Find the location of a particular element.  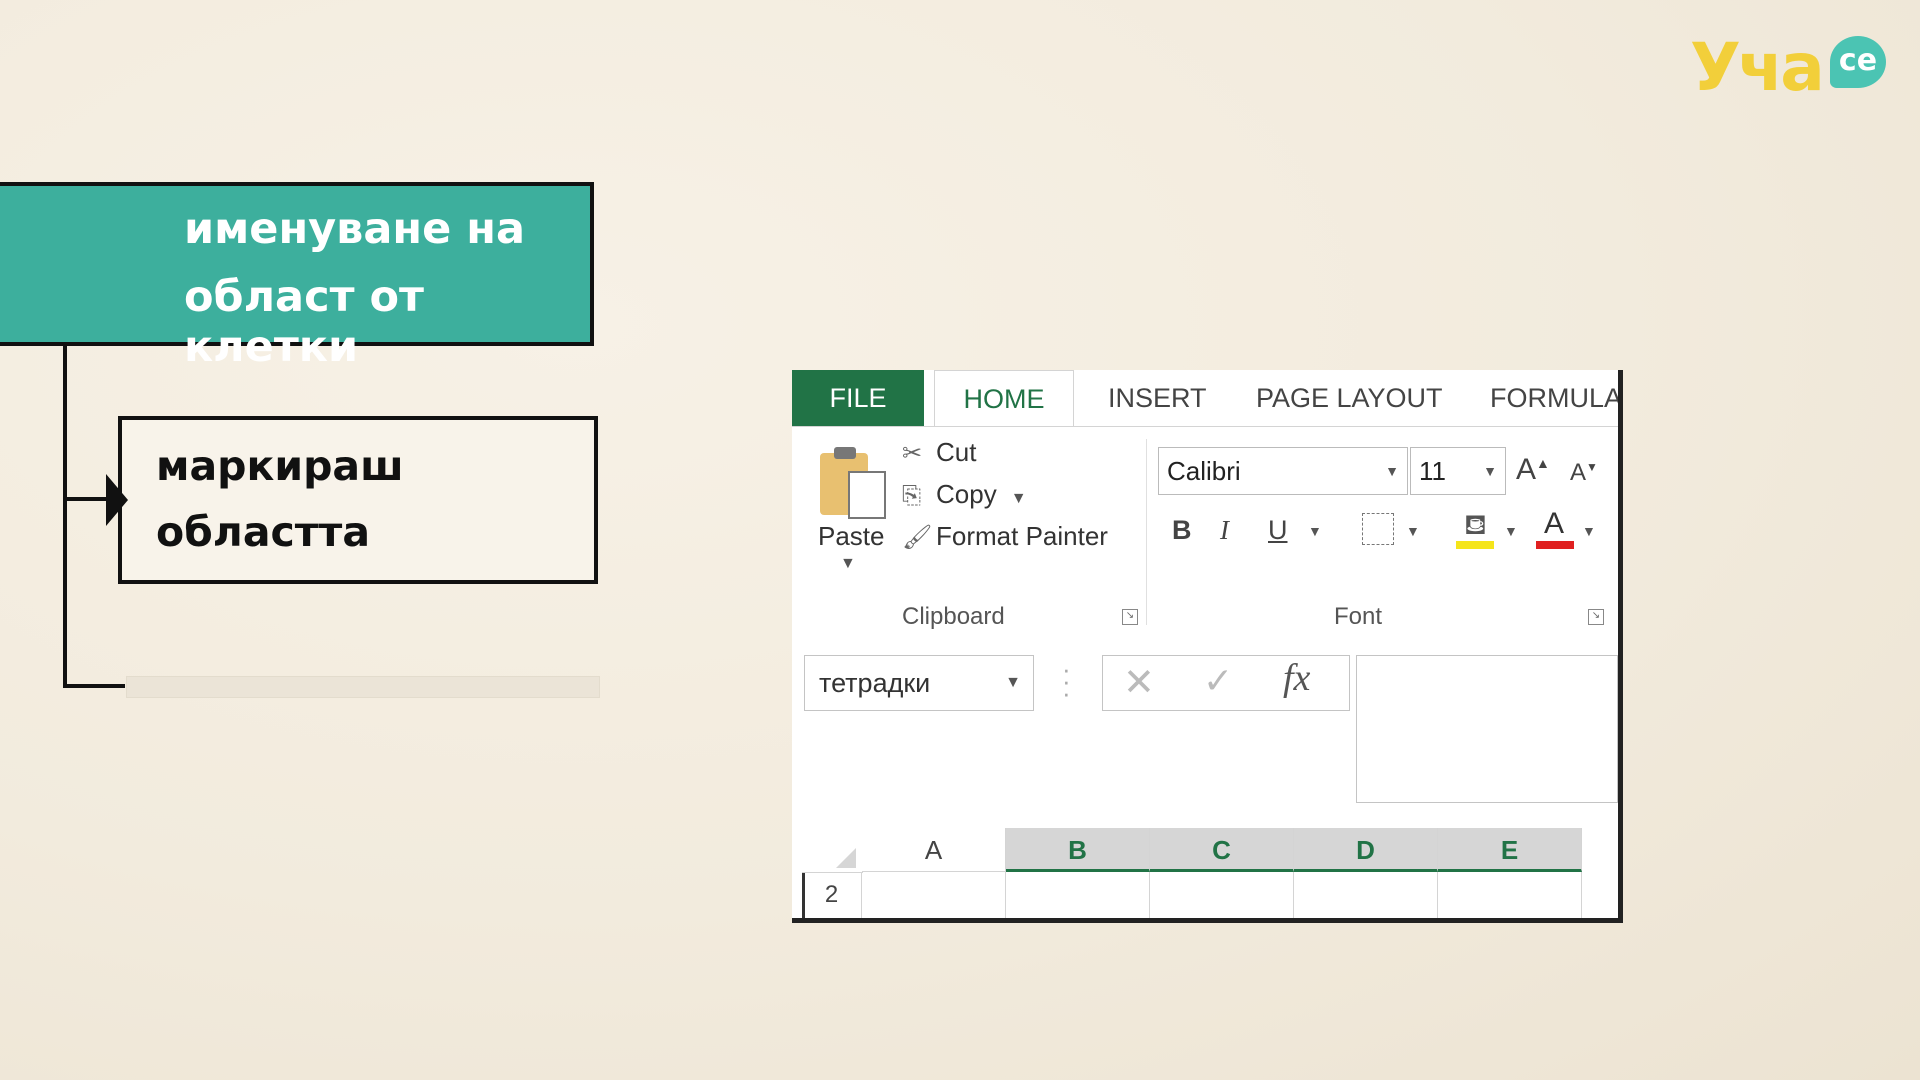

cell-d2 is located at coordinates (1366, 895).